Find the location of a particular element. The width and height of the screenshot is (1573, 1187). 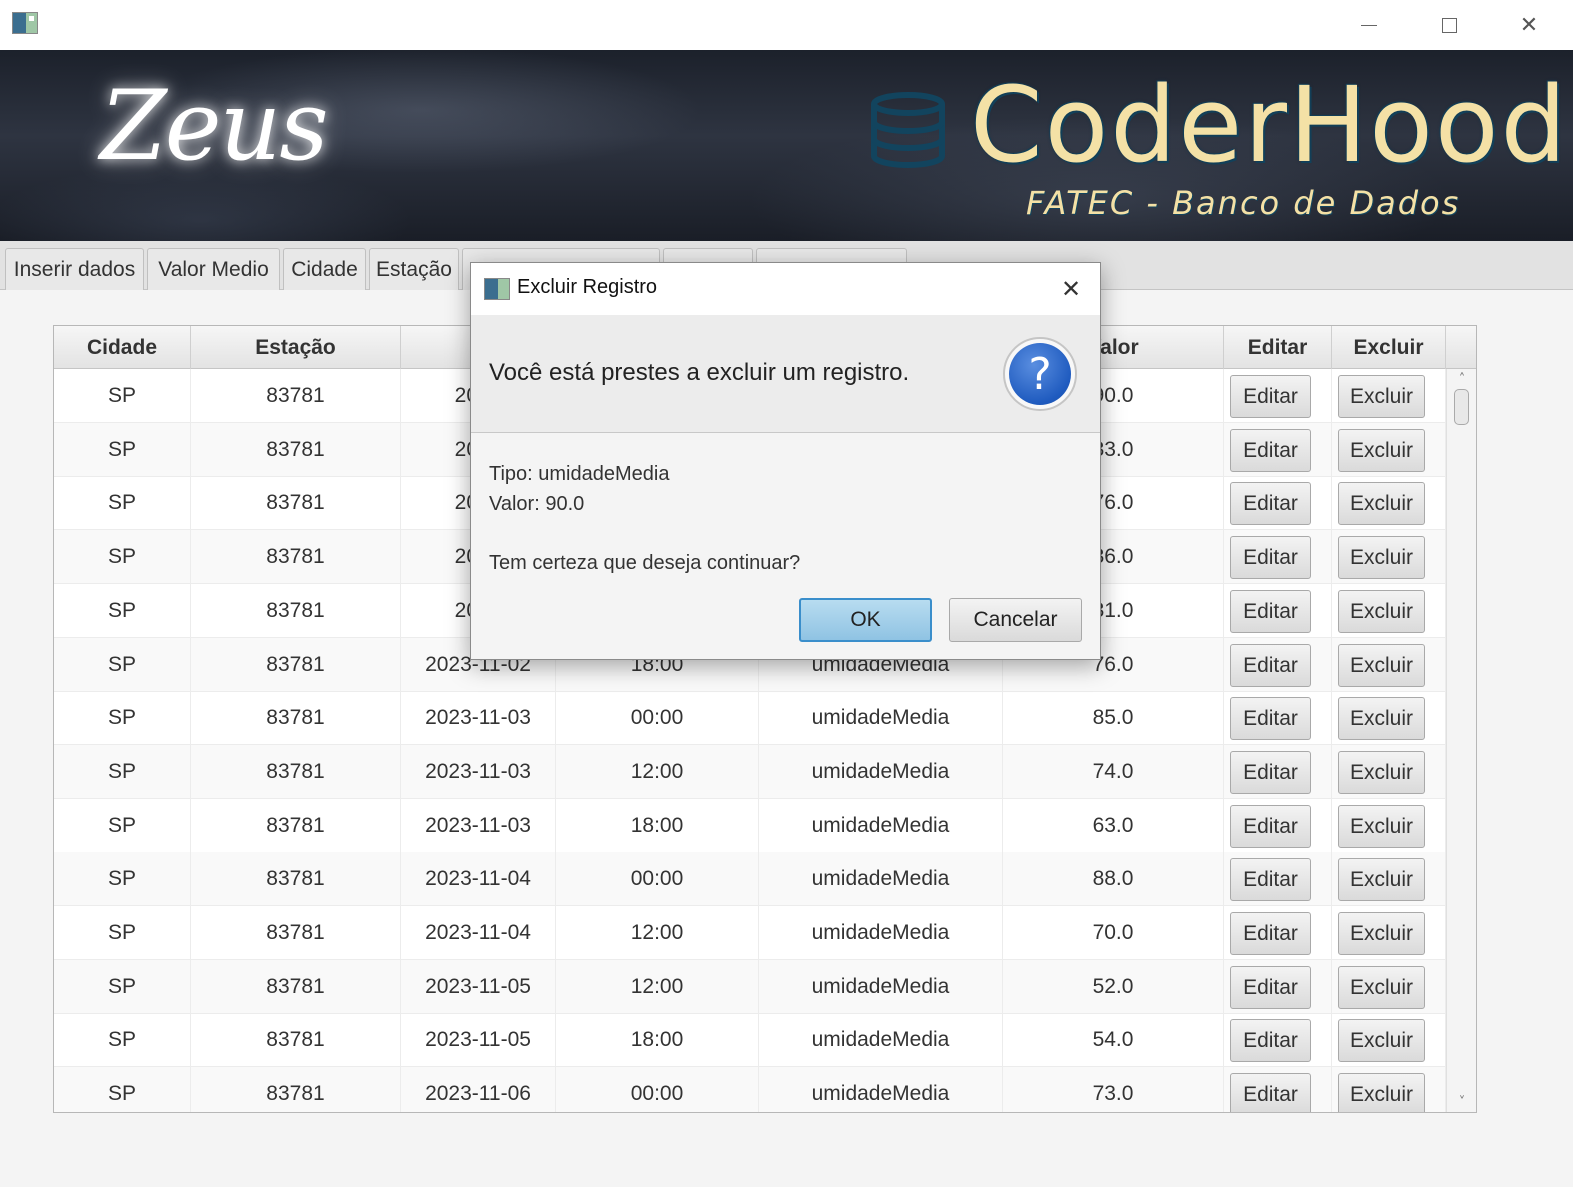

app-icon is located at coordinates (25, 23).